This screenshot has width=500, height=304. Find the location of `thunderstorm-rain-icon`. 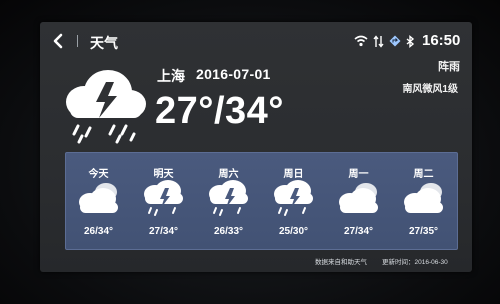

thunderstorm-rain-icon is located at coordinates (106, 107).